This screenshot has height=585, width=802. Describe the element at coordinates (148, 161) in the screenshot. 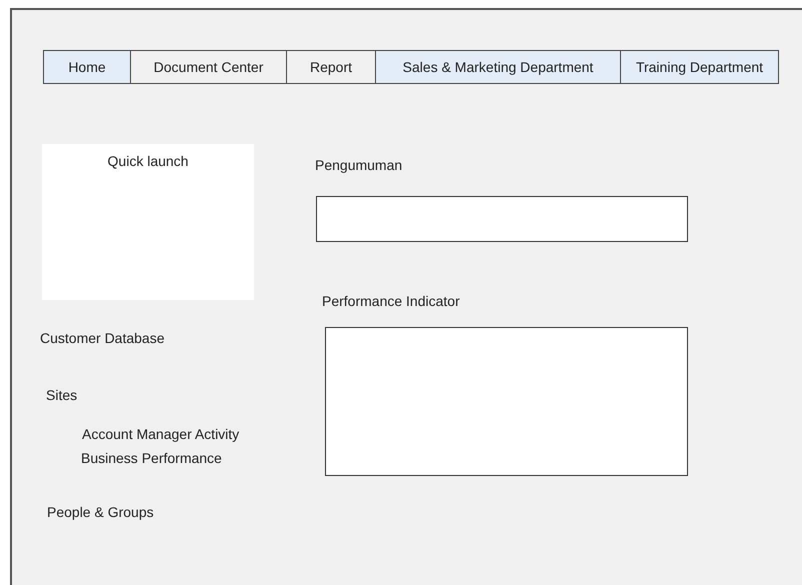

I see `quick-launch-title: Quick launch` at that location.